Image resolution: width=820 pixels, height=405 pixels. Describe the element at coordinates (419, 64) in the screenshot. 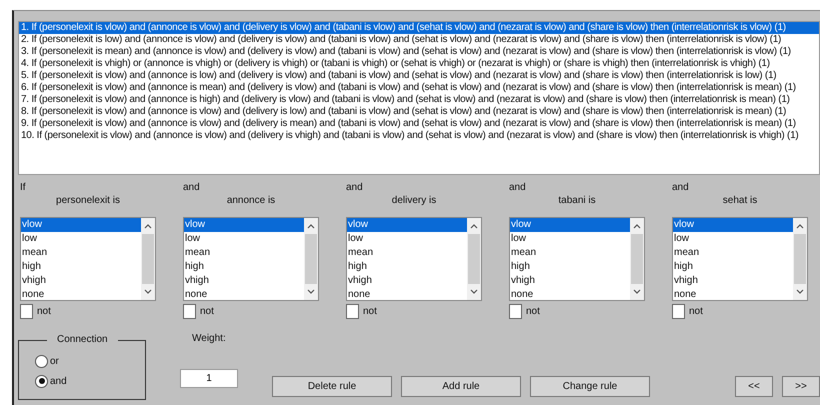

I see `rule-item: 4. If (personelexit is vhigh) or (annonce is vhigh) or (delivery is vhigh) or (tabani is vhigh) or (sehat is vhigh) or (nezarat is vhigh) or (share is vhigh) then (interrelationrisk is vhigh) (1)` at that location.